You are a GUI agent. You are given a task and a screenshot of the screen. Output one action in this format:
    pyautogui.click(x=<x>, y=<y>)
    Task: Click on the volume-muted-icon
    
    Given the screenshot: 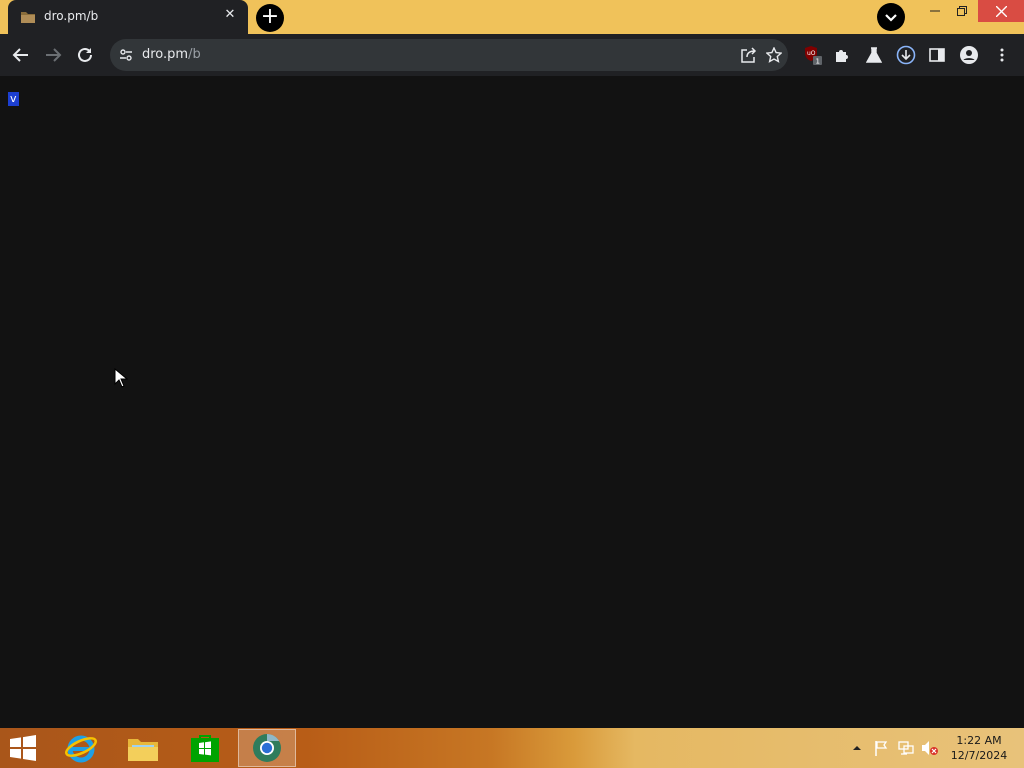 What is the action you would take?
    pyautogui.click(x=930, y=748)
    